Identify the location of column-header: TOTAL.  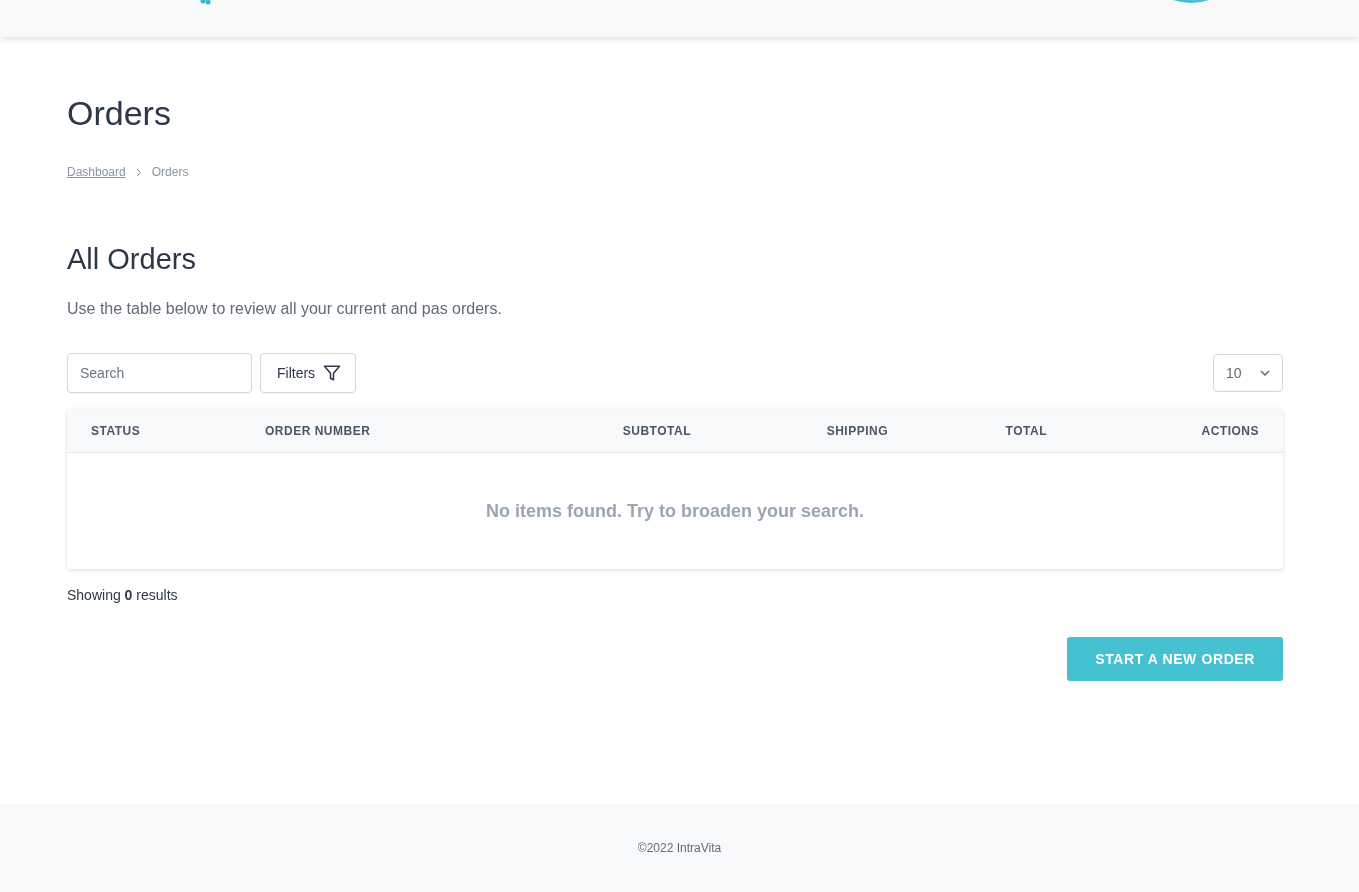
(1025, 430).